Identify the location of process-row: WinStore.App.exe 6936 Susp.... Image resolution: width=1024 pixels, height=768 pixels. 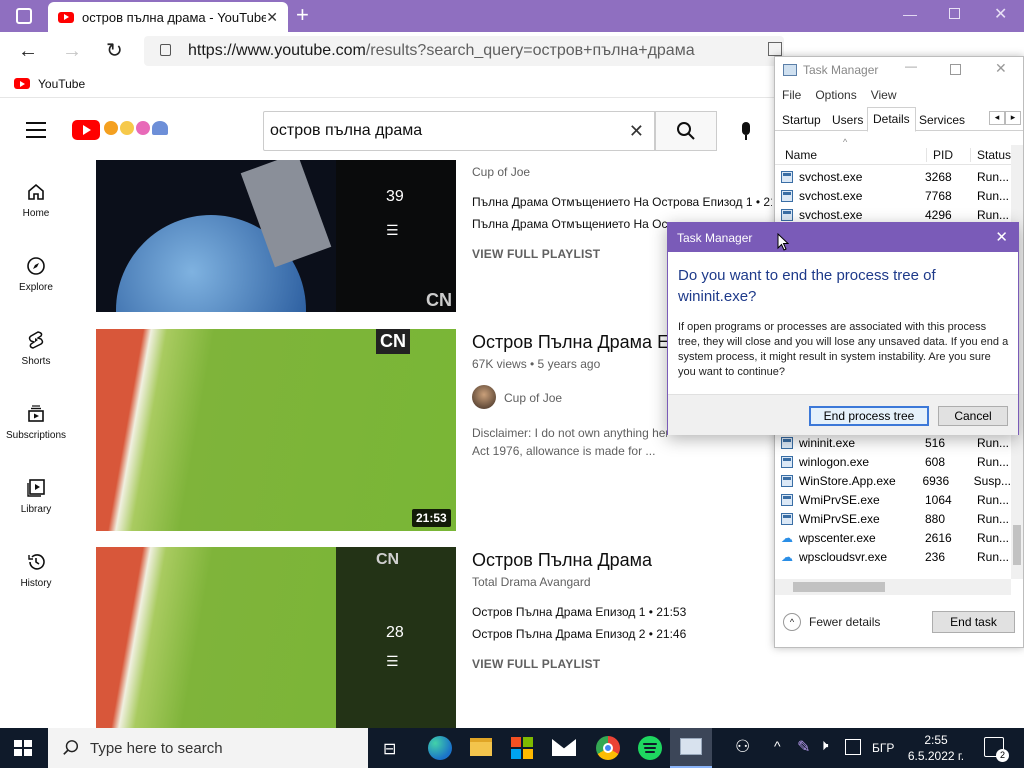
(893, 480).